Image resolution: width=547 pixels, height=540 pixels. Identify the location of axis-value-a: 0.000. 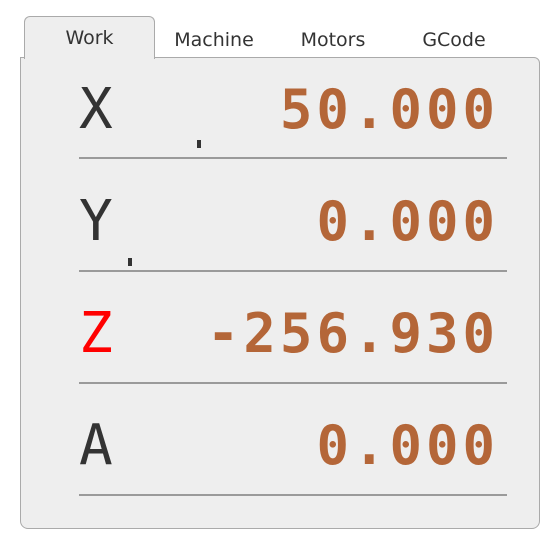
(407, 446).